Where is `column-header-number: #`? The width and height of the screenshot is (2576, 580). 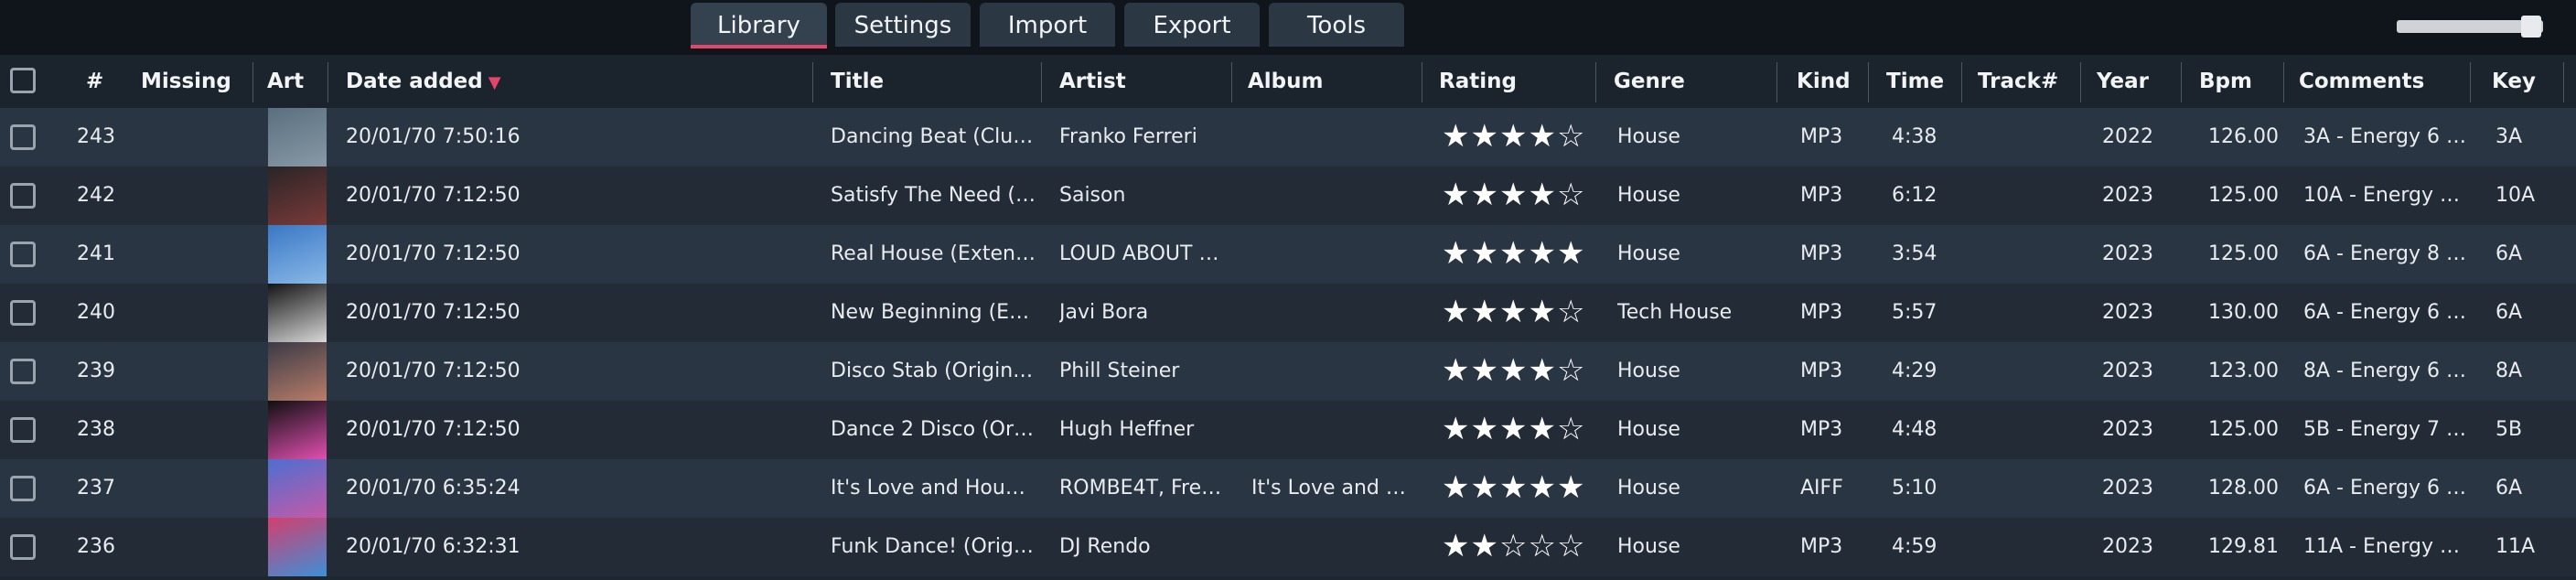 column-header-number: # is located at coordinates (95, 81).